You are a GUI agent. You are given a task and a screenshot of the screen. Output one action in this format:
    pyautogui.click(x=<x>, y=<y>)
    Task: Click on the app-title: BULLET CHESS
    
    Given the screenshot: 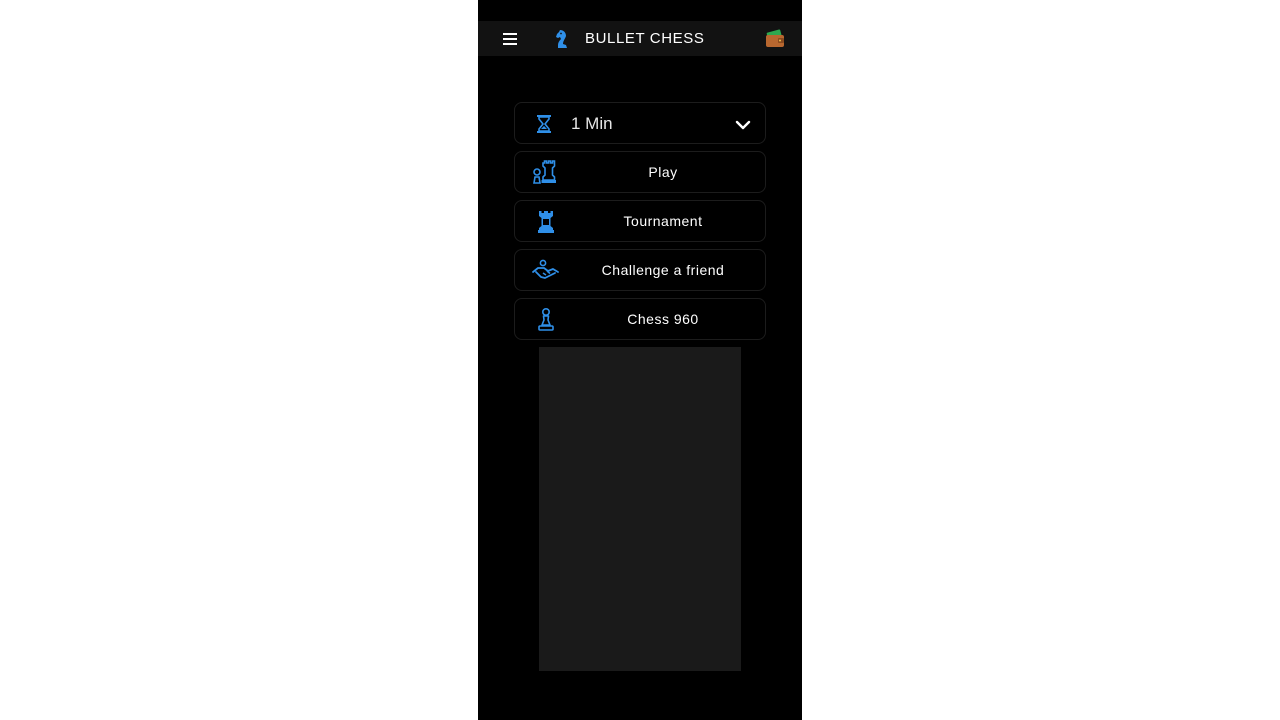 What is the action you would take?
    pyautogui.click(x=645, y=38)
    